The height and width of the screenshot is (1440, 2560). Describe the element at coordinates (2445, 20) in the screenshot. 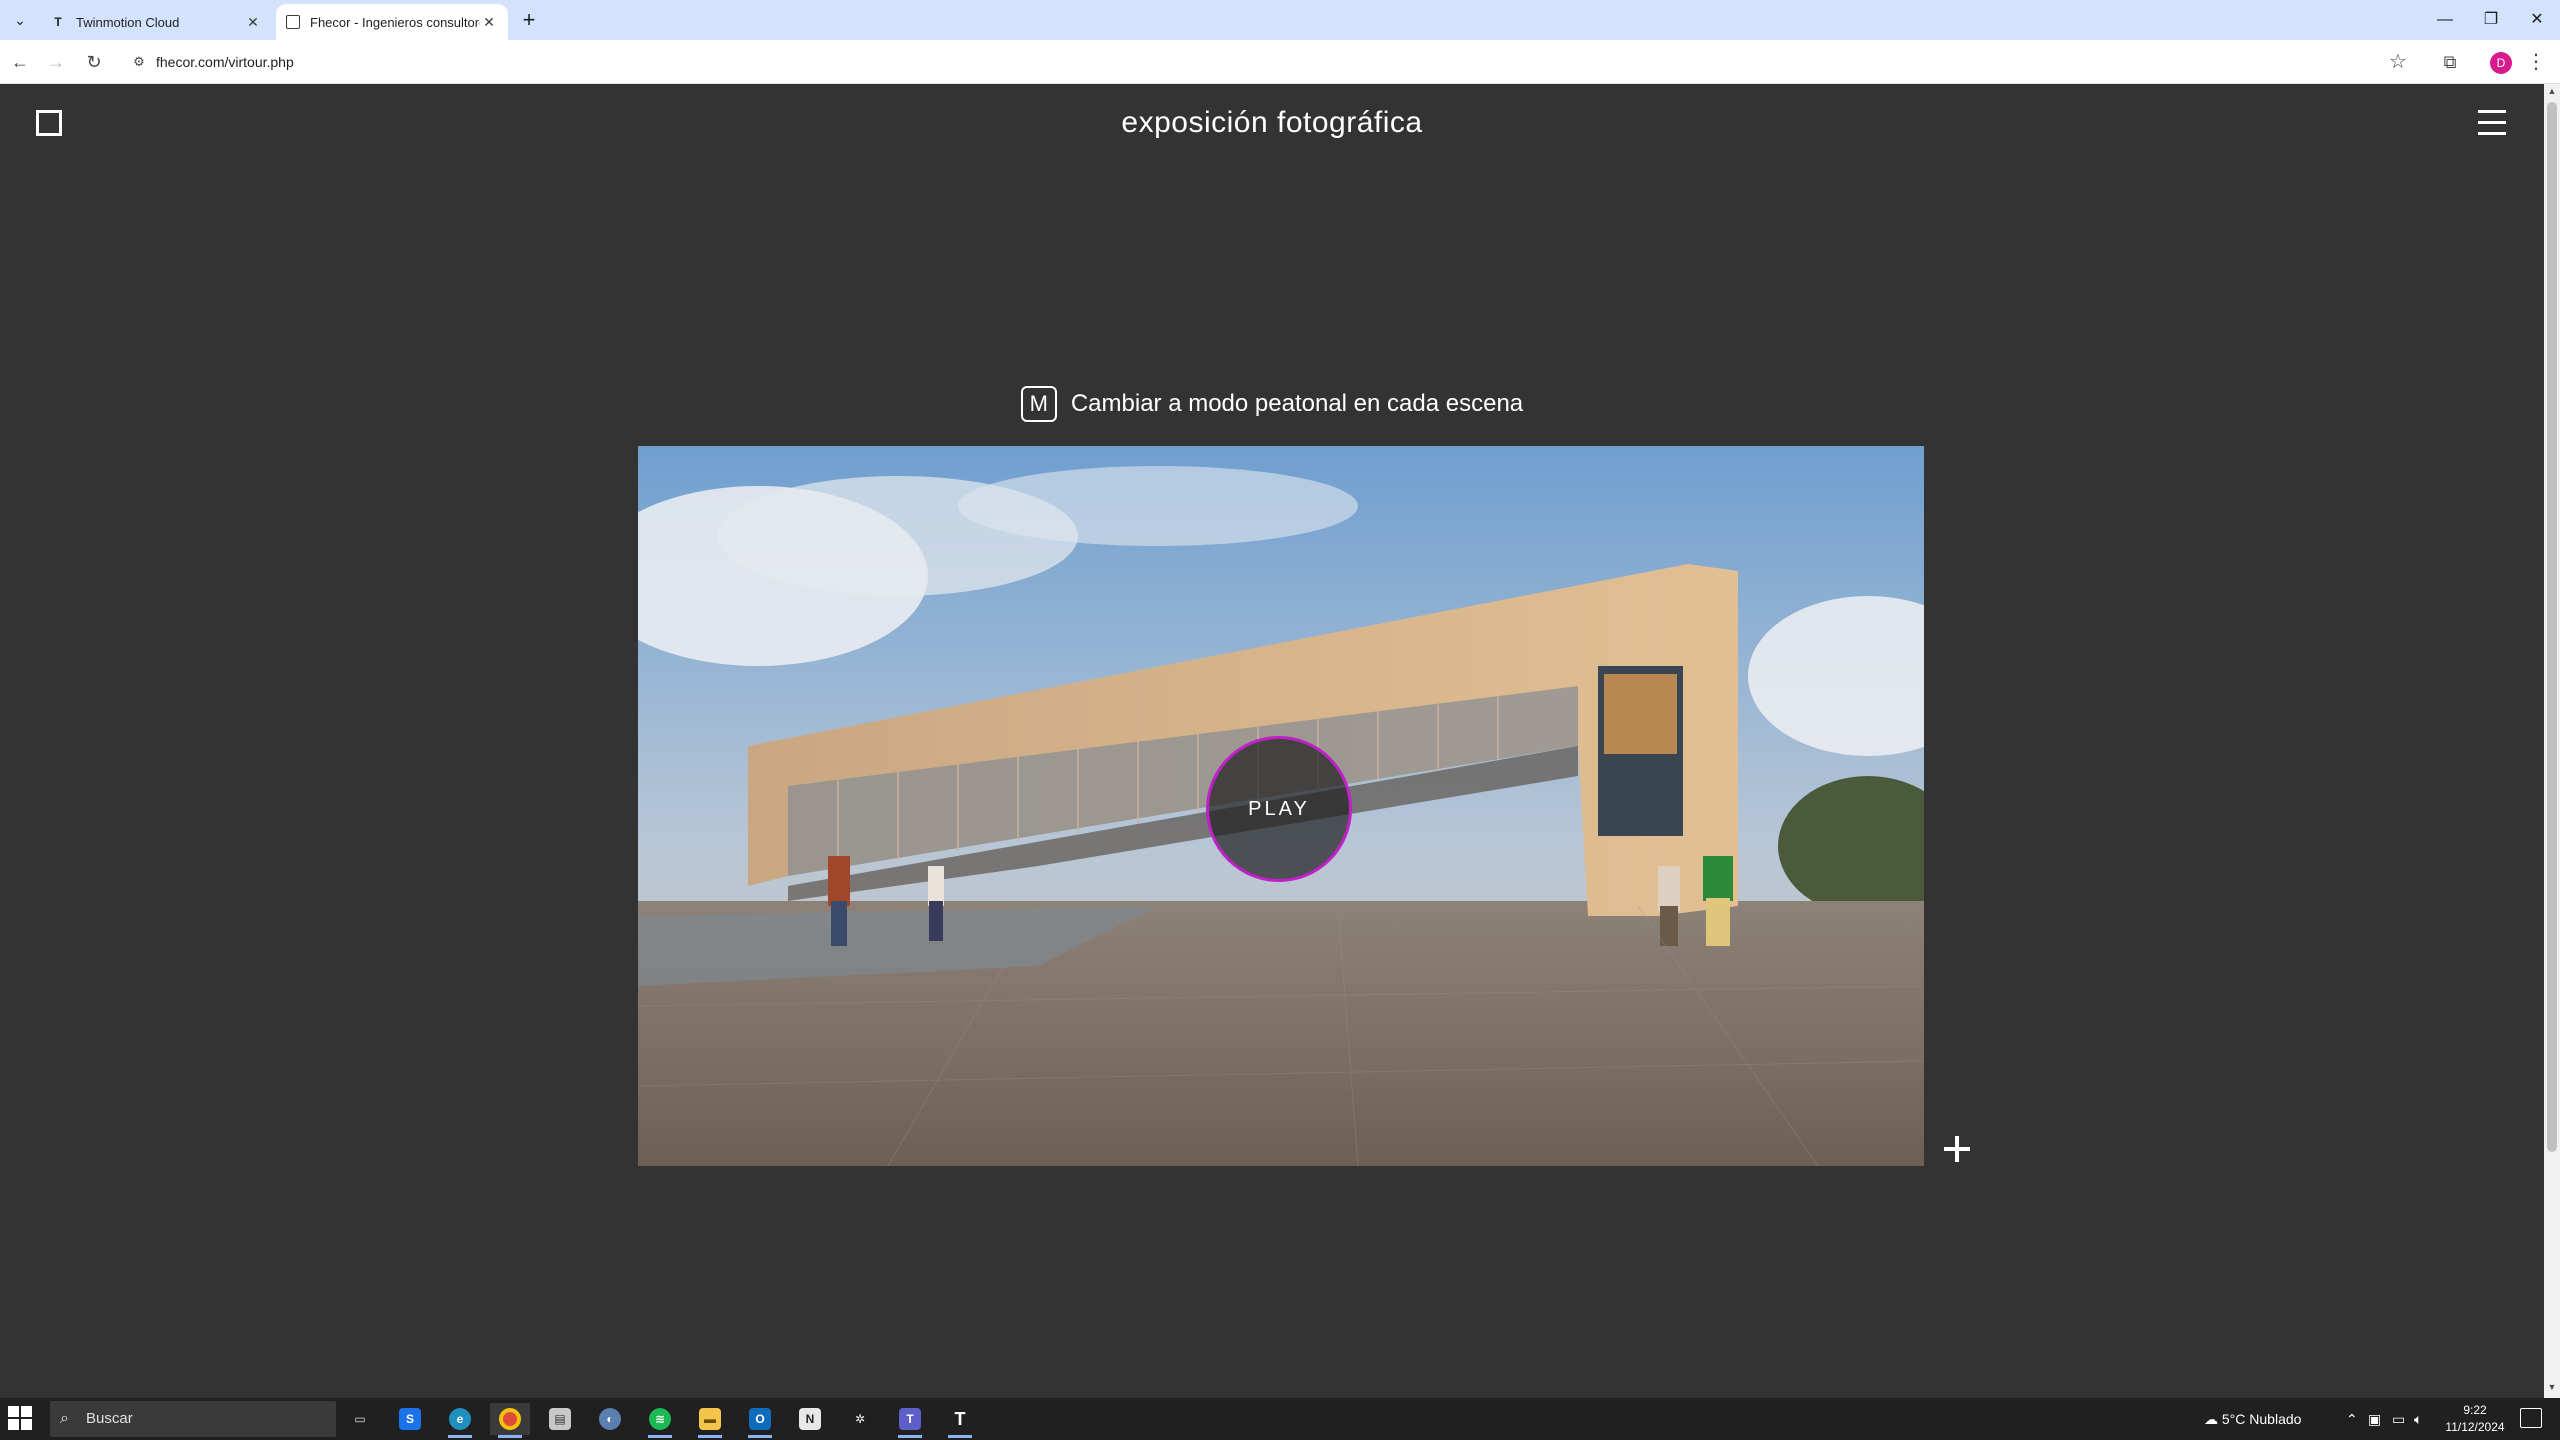

I see `minimize-icon: —` at that location.